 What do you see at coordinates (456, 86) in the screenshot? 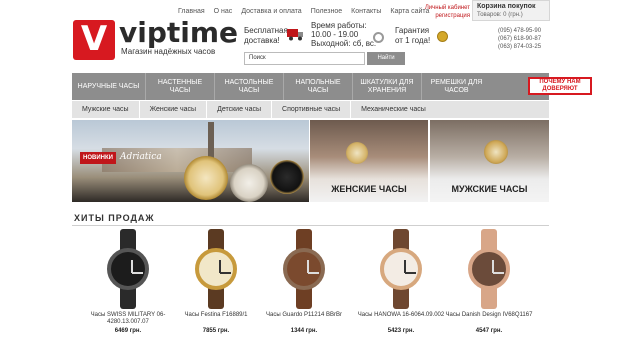
I see `category-watch-straps: РЕМЕШКИ ДЛЯ ЧАСОВ` at bounding box center [456, 86].